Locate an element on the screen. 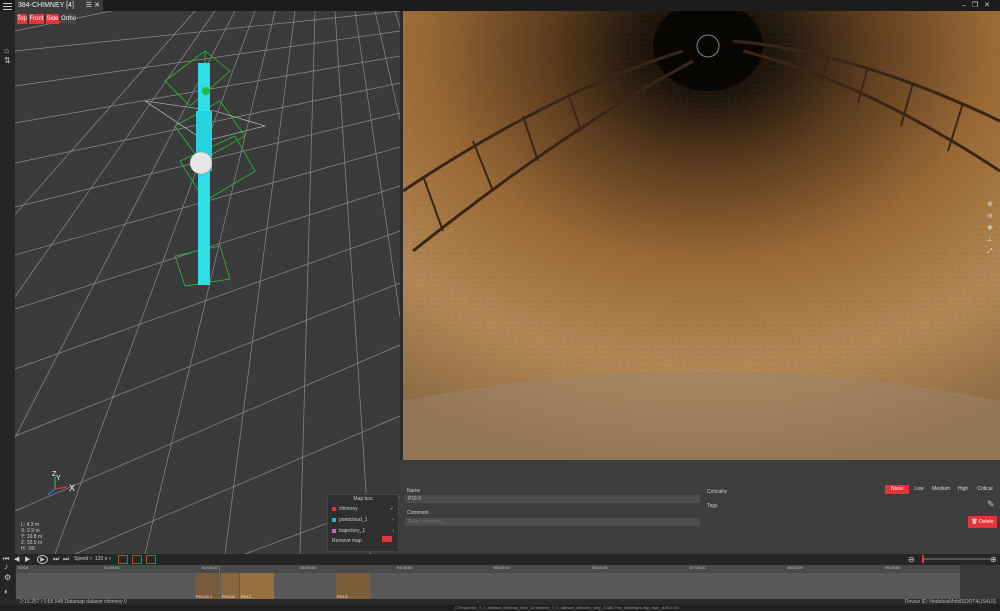 Image resolution: width=1000 pixels, height=611 pixels. playhead is located at coordinates (219, 582).